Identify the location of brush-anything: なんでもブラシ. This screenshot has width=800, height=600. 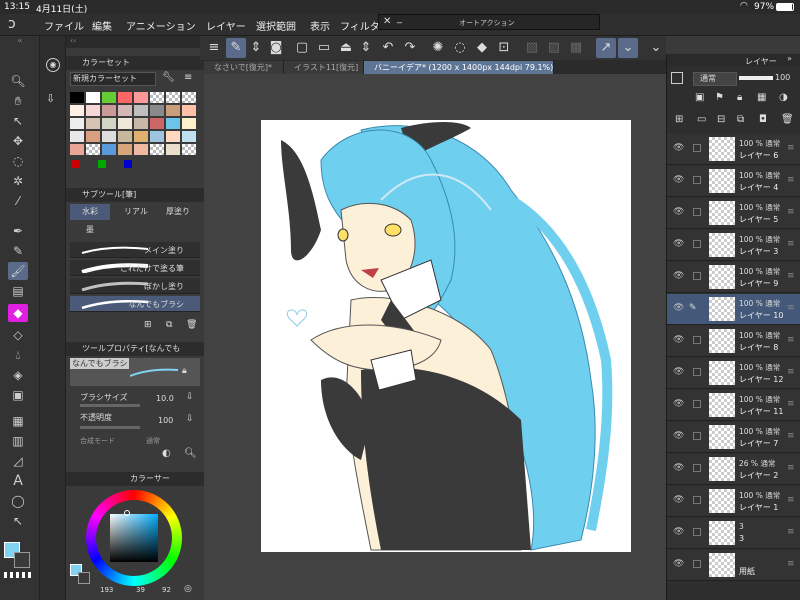
(135, 304).